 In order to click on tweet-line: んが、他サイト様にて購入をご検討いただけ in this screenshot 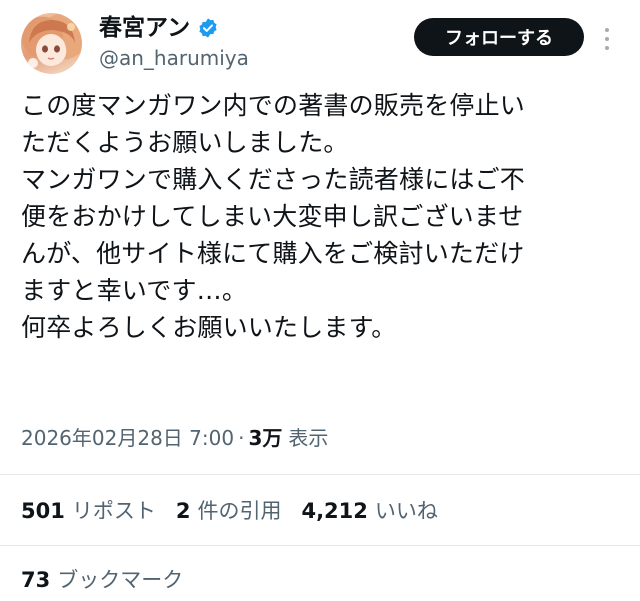, I will do `click(273, 253)`.